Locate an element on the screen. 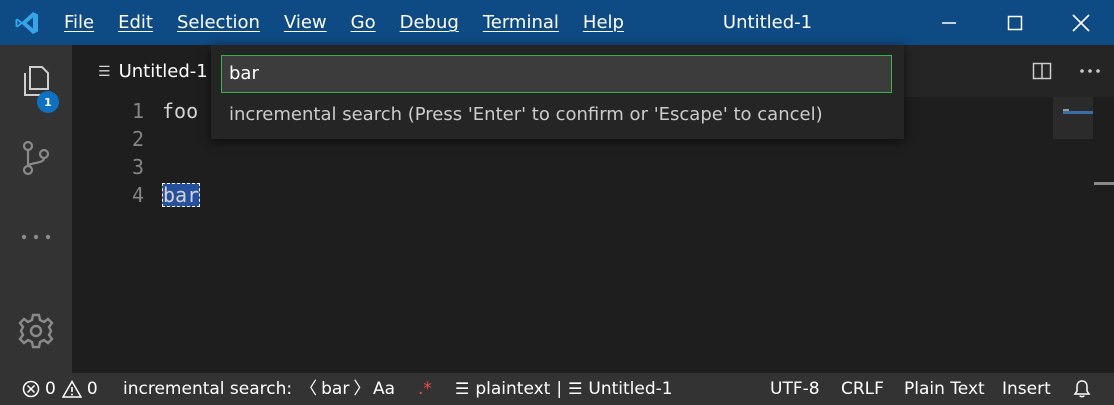 The width and height of the screenshot is (1114, 405). activity-bar: 1 is located at coordinates (36, 209).